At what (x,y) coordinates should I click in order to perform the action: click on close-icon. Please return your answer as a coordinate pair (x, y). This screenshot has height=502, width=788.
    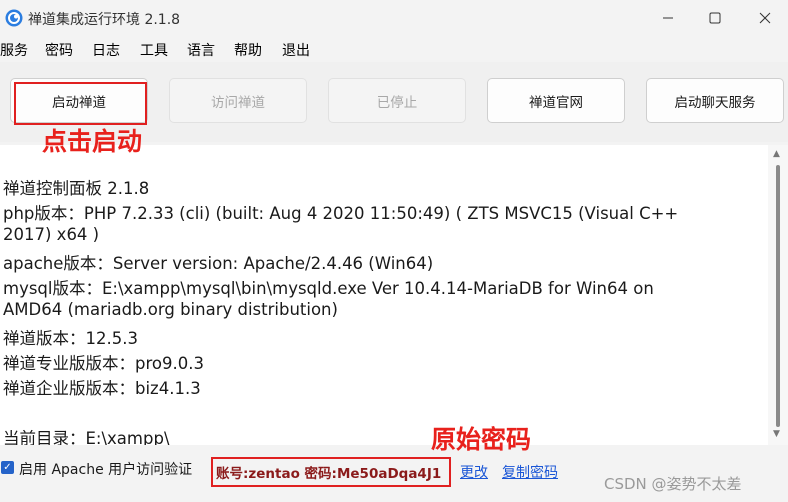
    Looking at the image, I should click on (765, 18).